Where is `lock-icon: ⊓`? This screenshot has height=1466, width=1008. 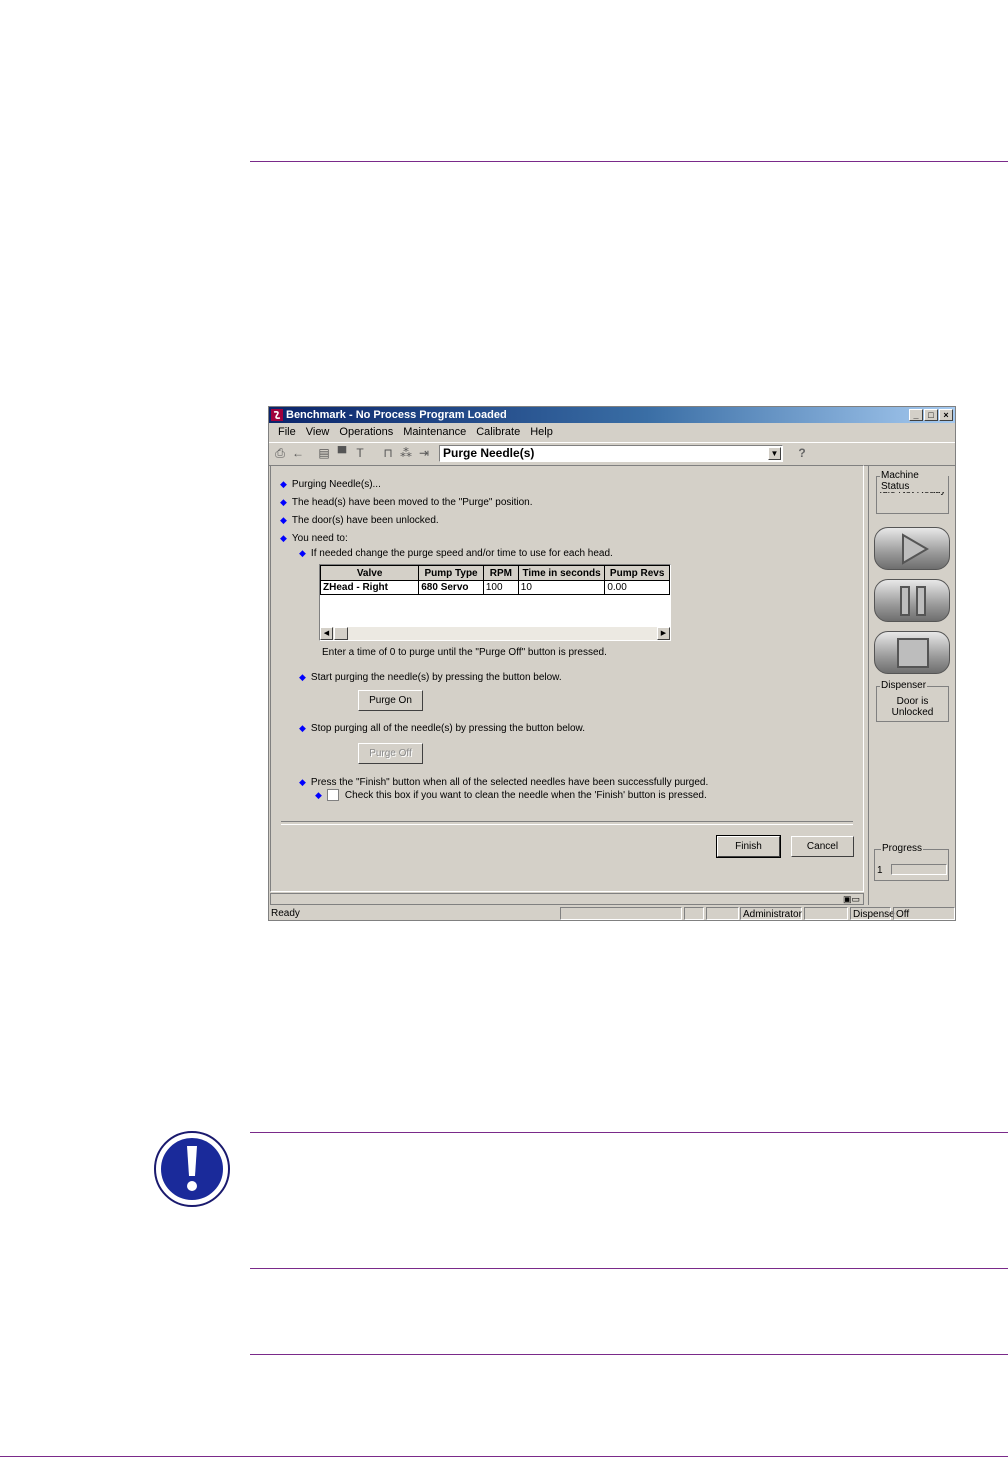 lock-icon: ⊓ is located at coordinates (388, 453).